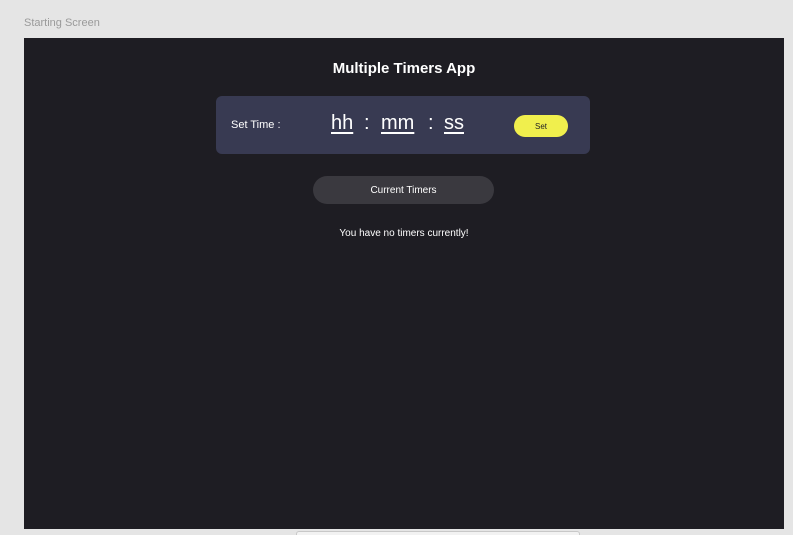 The width and height of the screenshot is (793, 535). What do you see at coordinates (404, 233) in the screenshot?
I see `no-timers-message: You have no timers currently!` at bounding box center [404, 233].